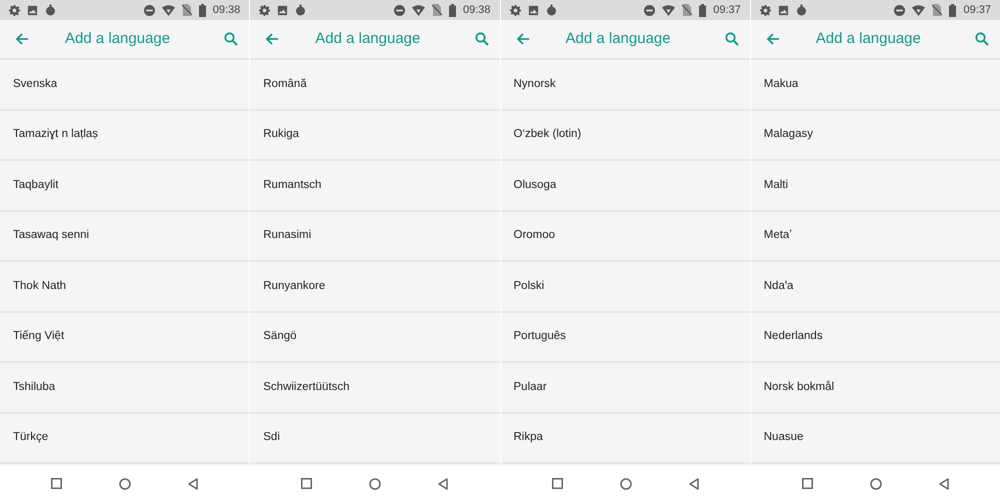  I want to click on language-item: Rikpa, so click(625, 439).